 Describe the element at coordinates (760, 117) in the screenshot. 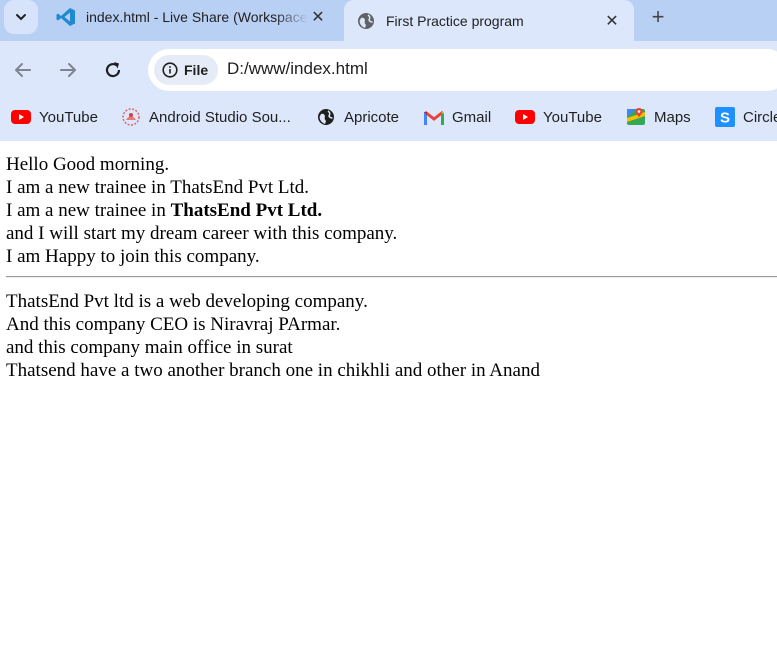

I see `bookmark-label: Circle` at that location.